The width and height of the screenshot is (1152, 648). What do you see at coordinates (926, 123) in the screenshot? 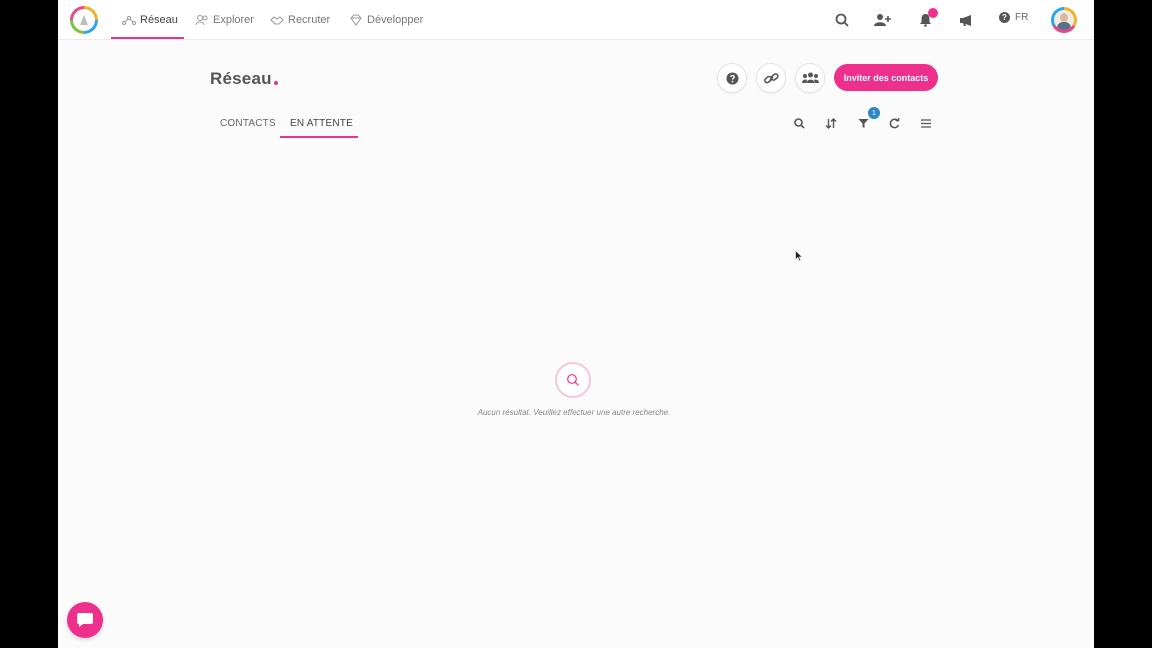
I see `menu-icon` at bounding box center [926, 123].